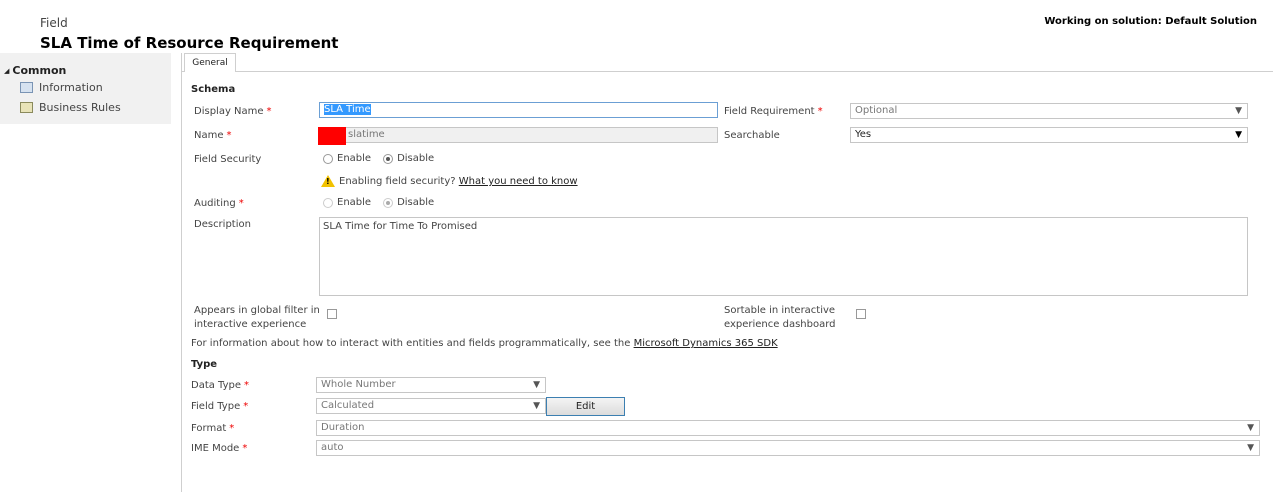 The width and height of the screenshot is (1273, 492). I want to click on warning-icon: !, so click(328, 181).